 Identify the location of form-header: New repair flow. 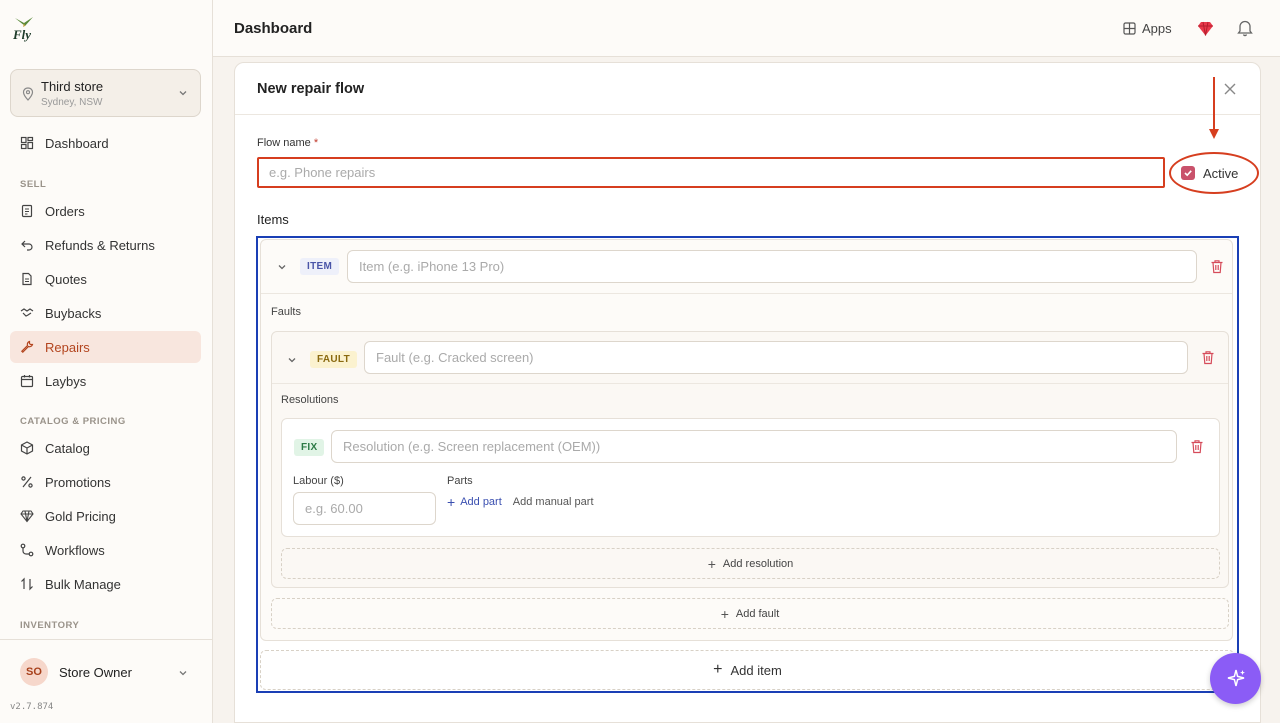
(747, 89).